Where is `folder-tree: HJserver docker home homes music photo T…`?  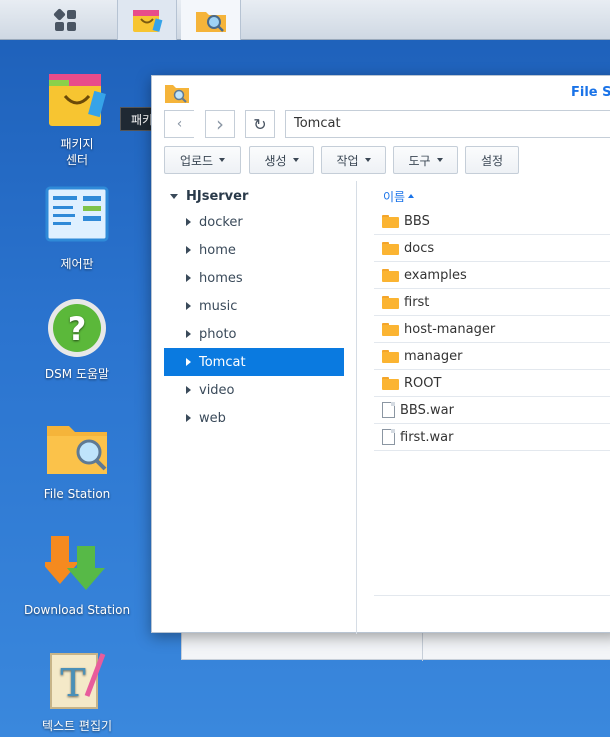 folder-tree: HJserver docker home homes music photo T… is located at coordinates (254, 308).